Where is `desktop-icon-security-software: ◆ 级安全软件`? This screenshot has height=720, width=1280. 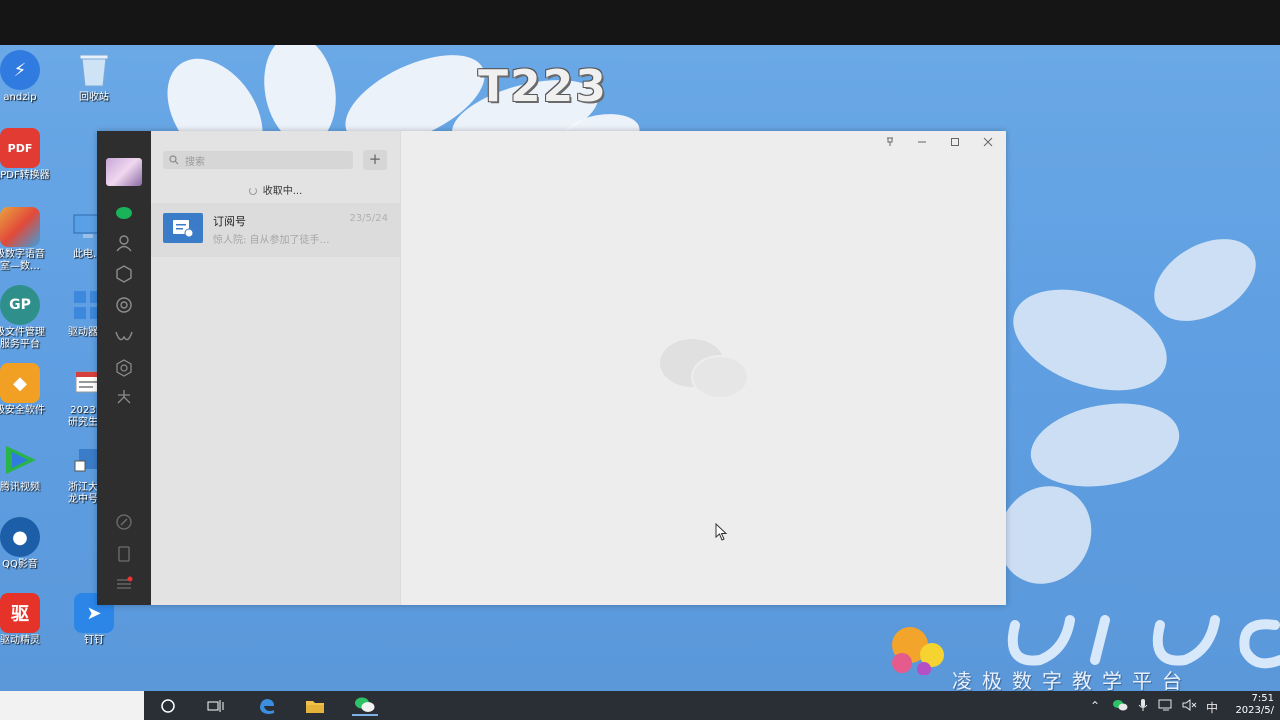
desktop-icon-security-software: ◆ 级安全软件 is located at coordinates (26, 390).